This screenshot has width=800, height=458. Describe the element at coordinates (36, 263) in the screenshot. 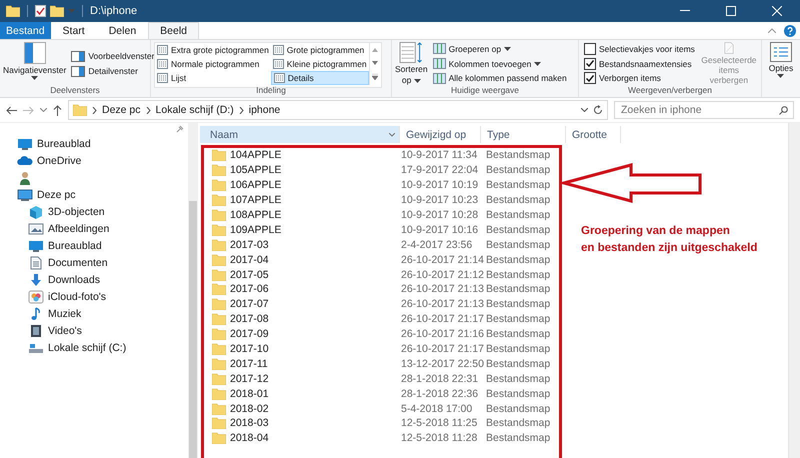

I see `document-icon` at that location.